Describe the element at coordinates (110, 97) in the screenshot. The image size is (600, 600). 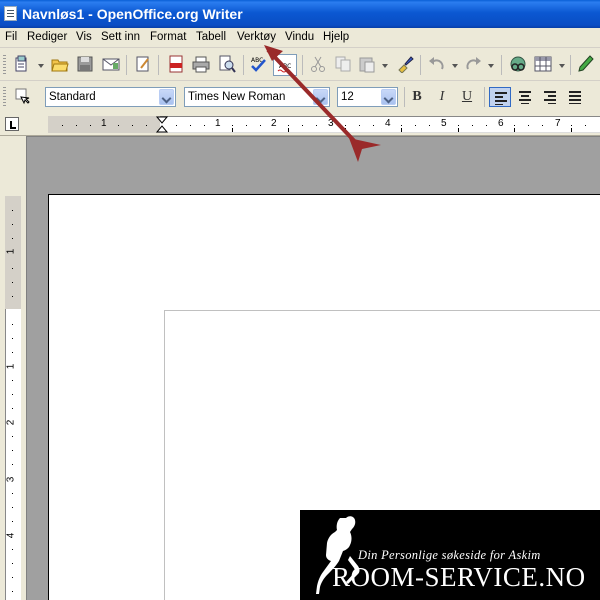
I see `paragraph-style-combo: Standard` at that location.